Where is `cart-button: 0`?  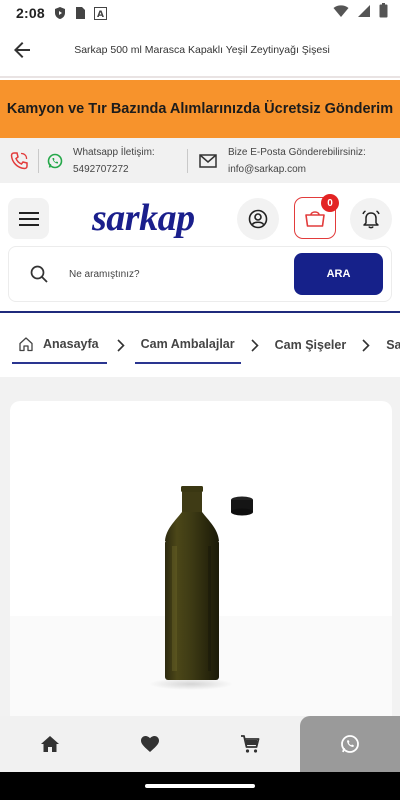
cart-button: 0 is located at coordinates (316, 216).